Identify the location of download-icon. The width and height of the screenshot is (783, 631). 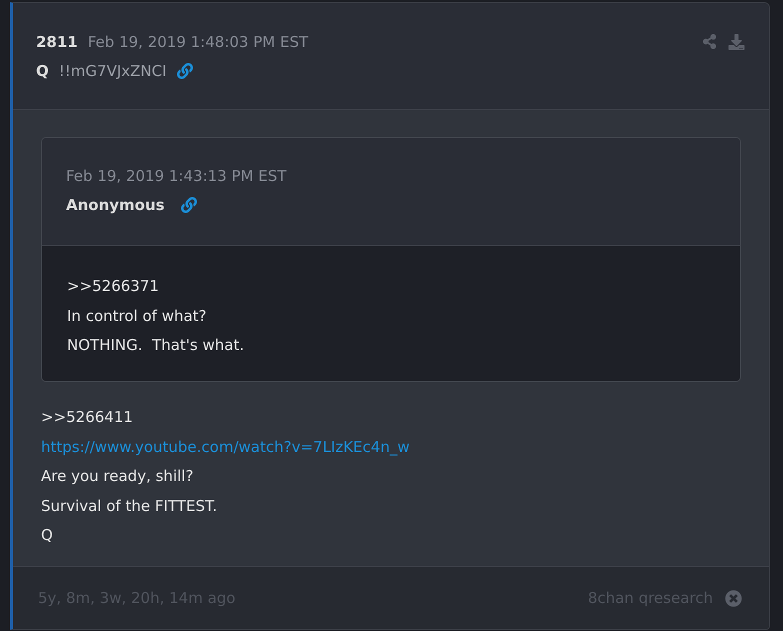
(736, 42).